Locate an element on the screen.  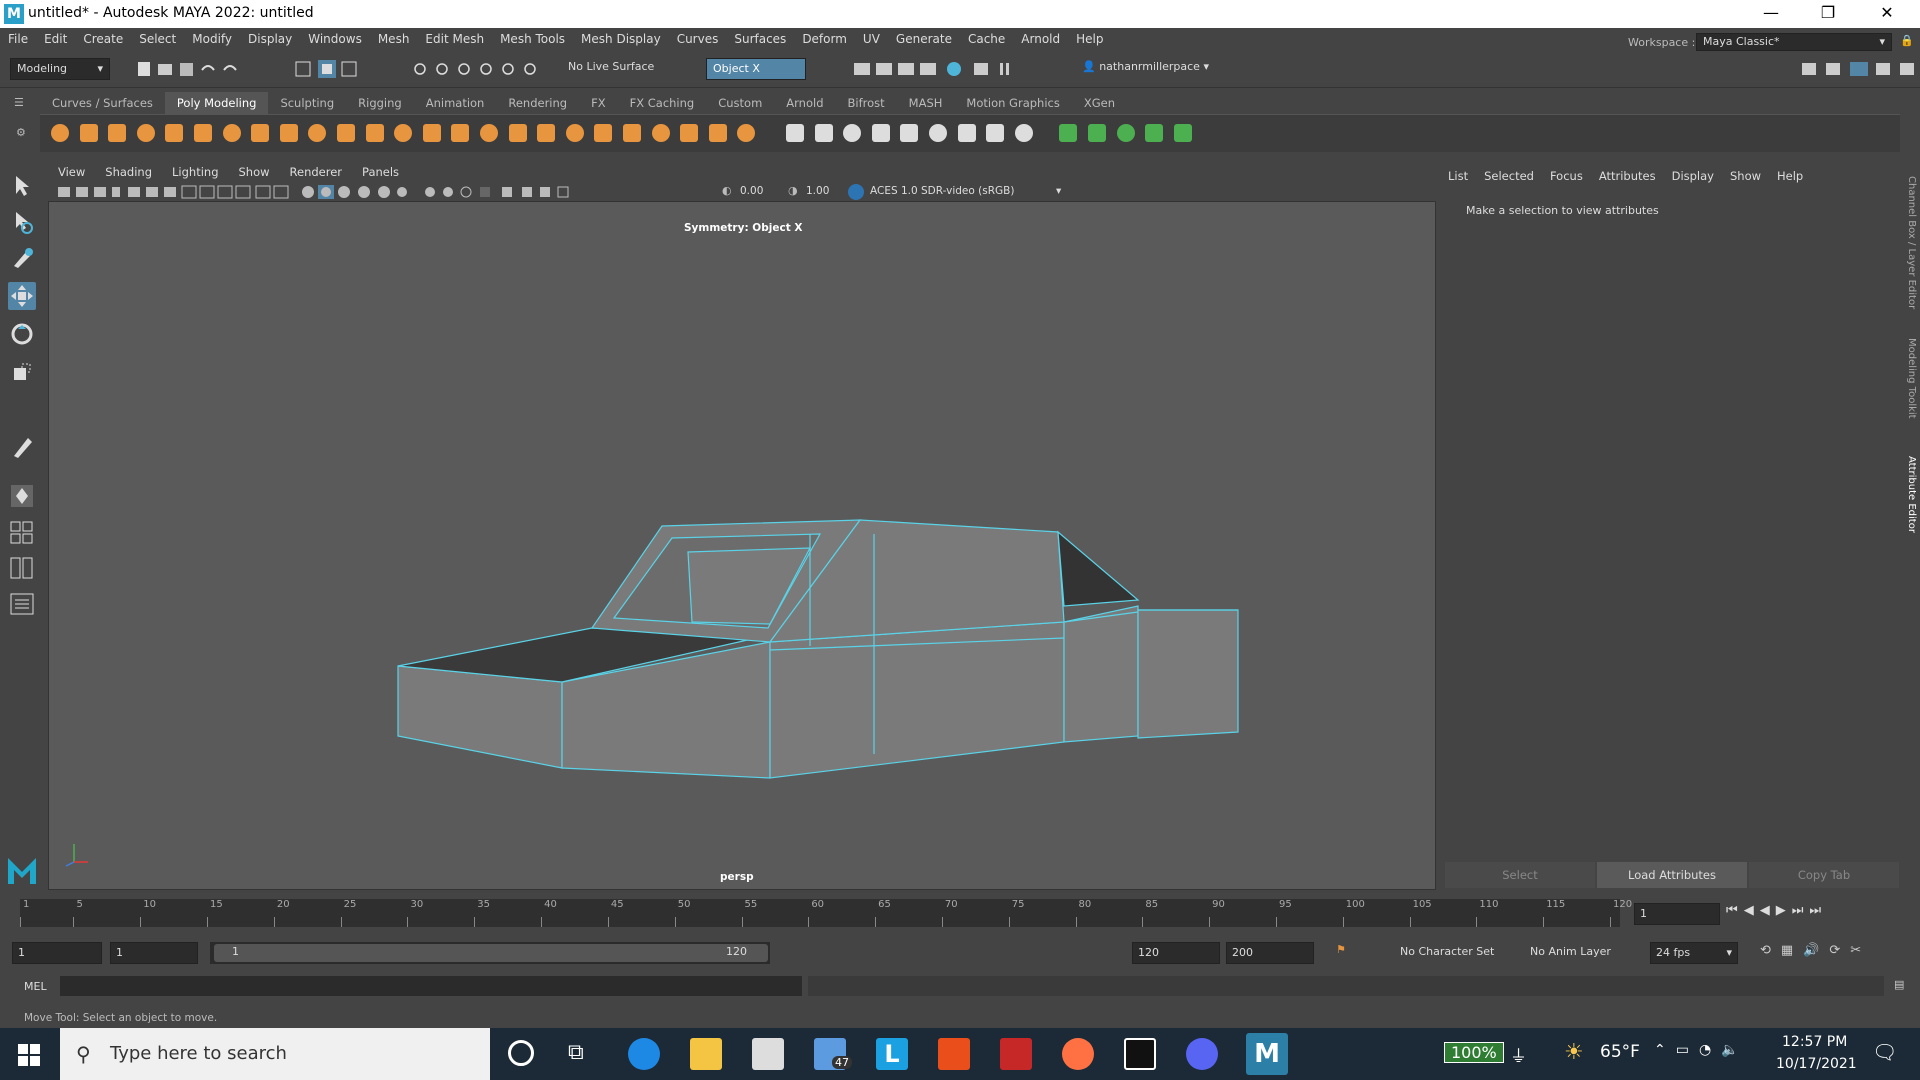
weather-temp: 65°F is located at coordinates (1620, 1052).